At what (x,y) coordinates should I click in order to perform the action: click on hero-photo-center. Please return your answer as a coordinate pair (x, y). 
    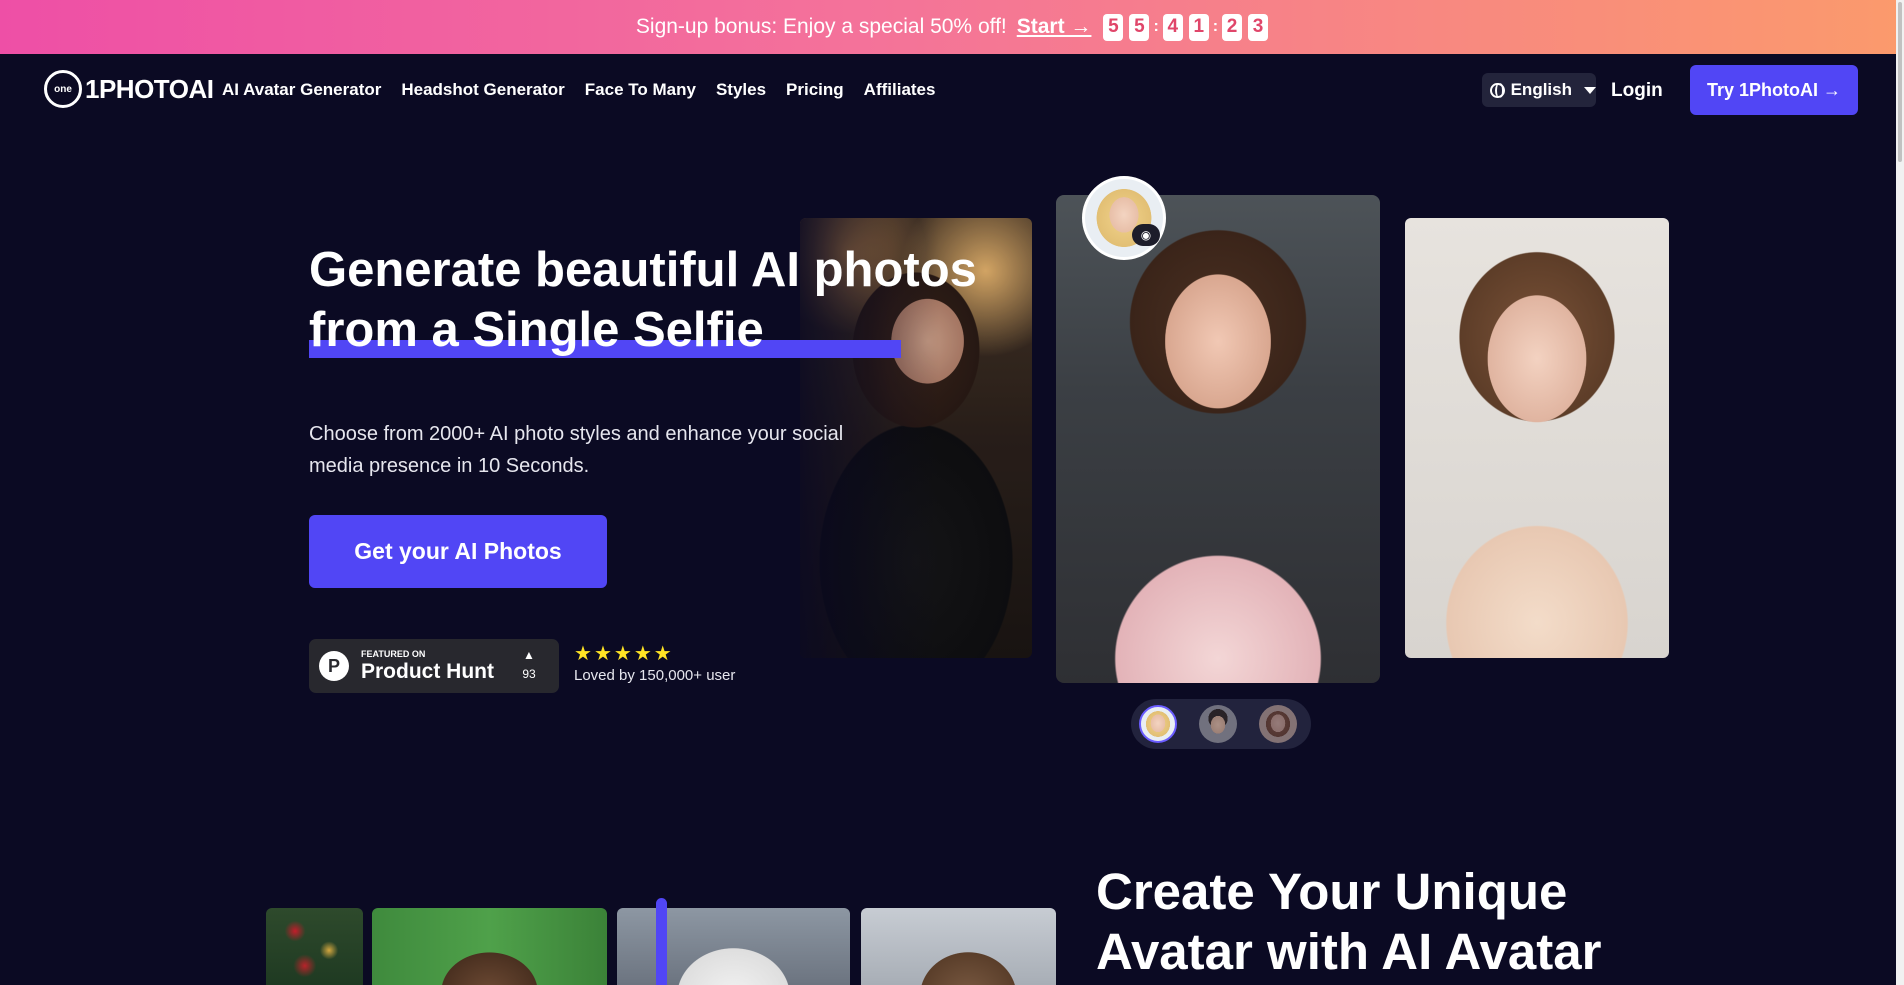
    Looking at the image, I should click on (1218, 439).